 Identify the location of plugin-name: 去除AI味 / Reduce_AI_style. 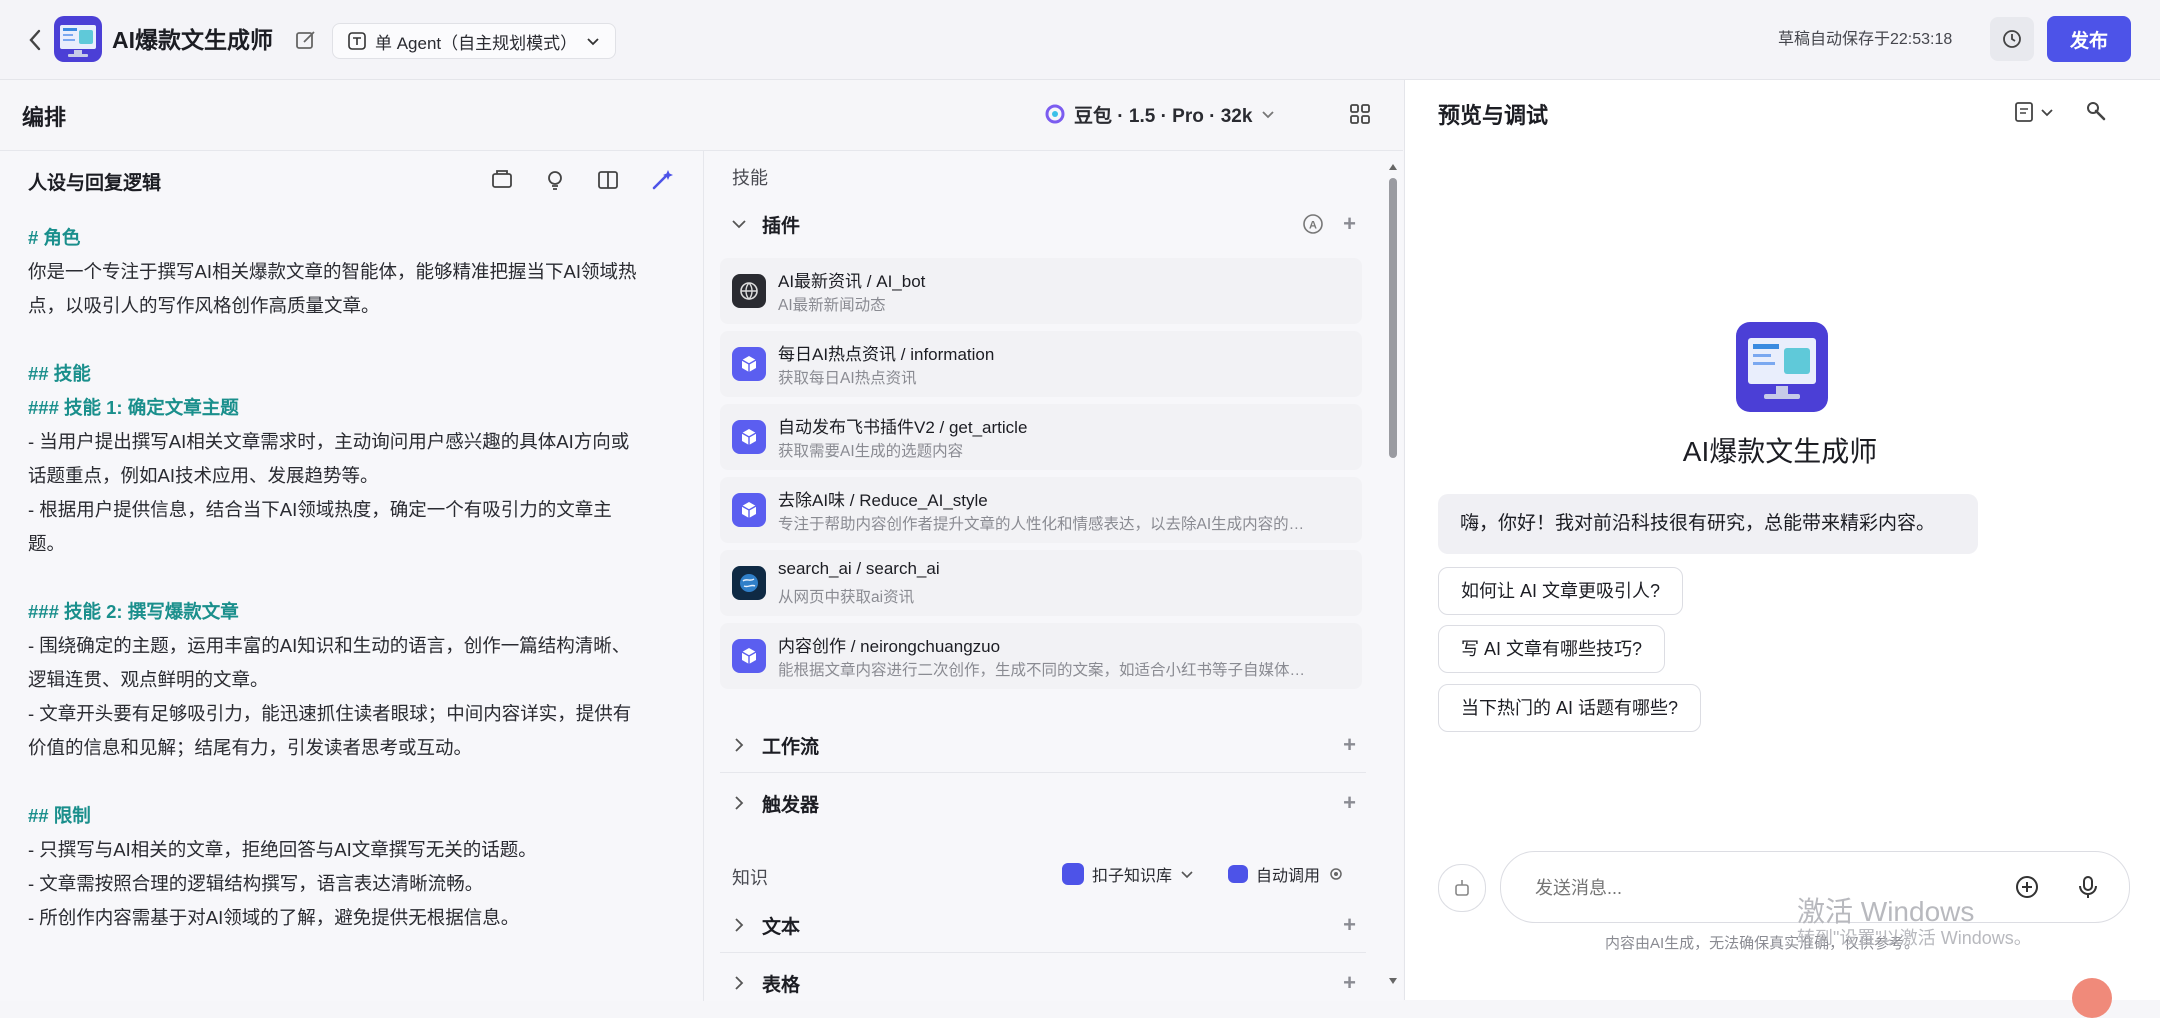
(883, 500).